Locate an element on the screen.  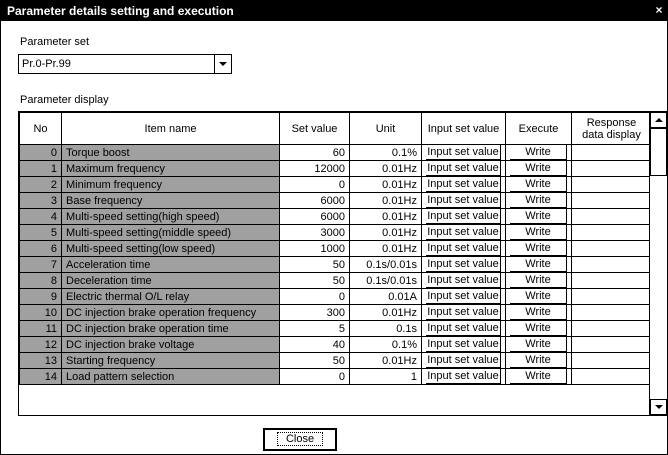
row-set-value: 0 is located at coordinates (314, 296).